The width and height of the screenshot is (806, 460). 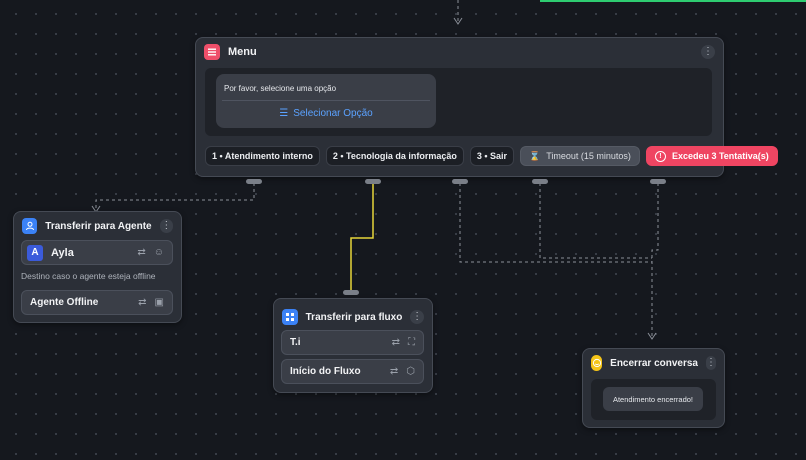 I want to click on option-chip-2: 2 • Tecnologia da informação, so click(x=394, y=156).